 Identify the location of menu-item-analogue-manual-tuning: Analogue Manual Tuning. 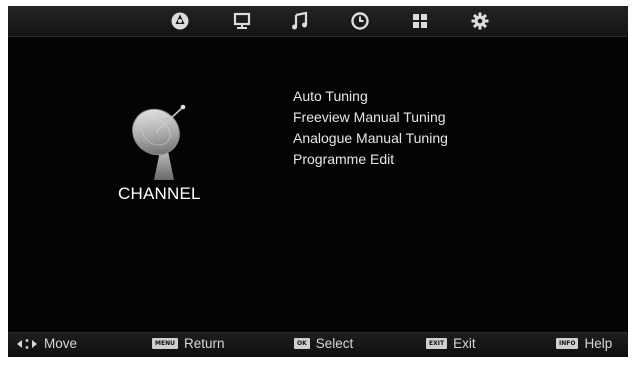
(370, 138).